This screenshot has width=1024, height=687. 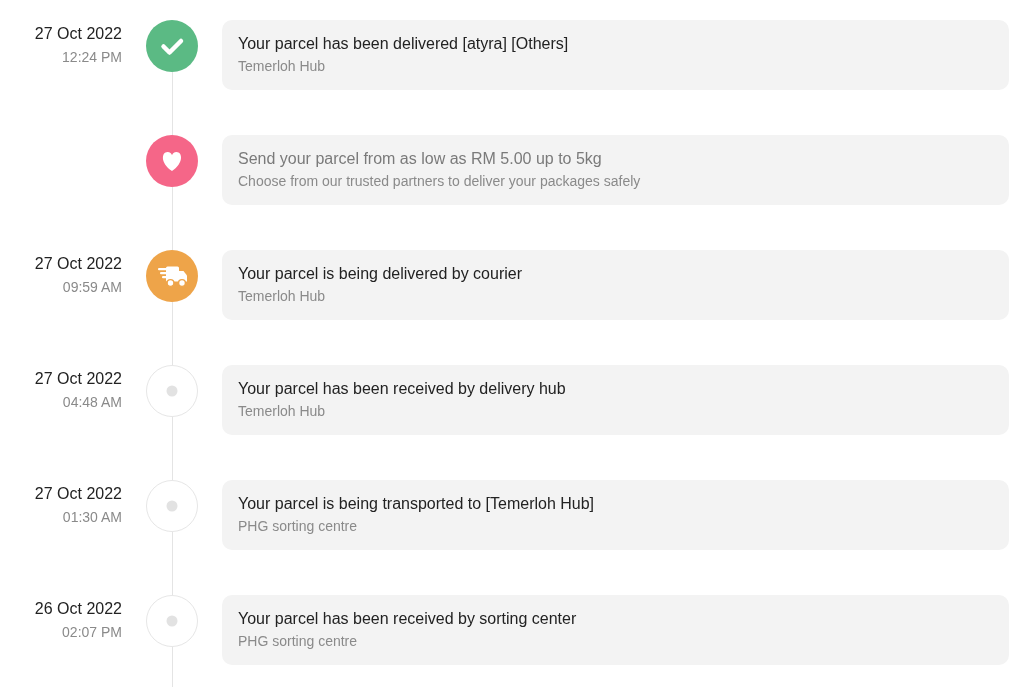 I want to click on event-title: Your parcel is being transported to [Temerloh Hub], so click(x=416, y=504).